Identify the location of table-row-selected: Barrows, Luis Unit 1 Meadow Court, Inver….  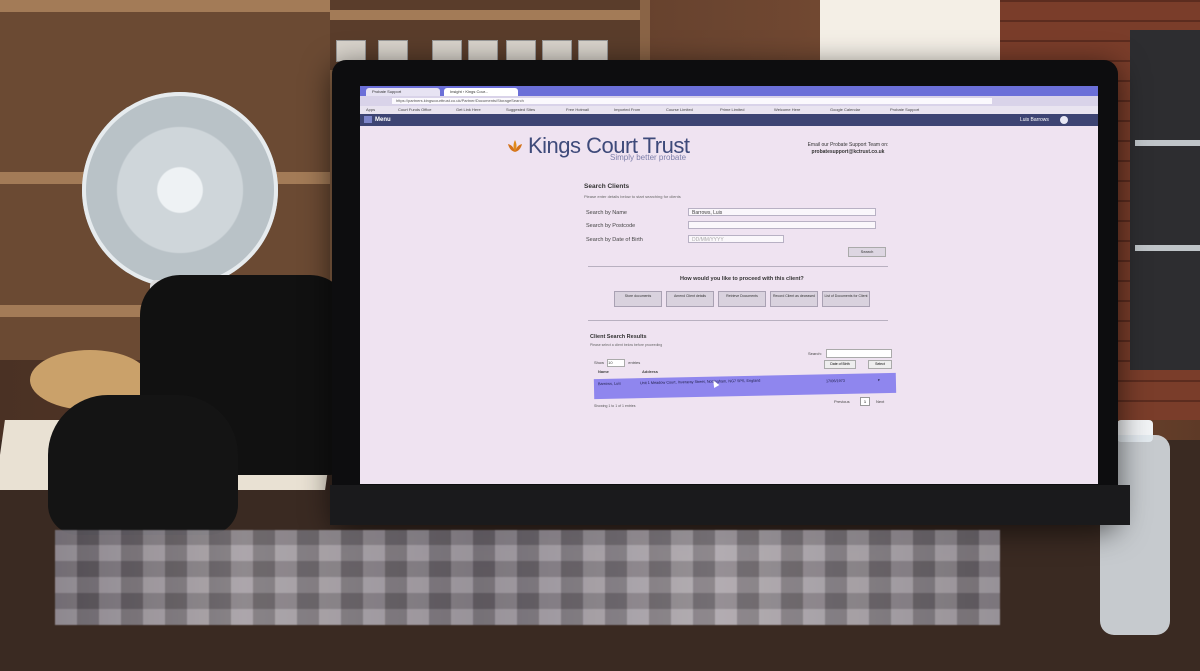
(745, 386).